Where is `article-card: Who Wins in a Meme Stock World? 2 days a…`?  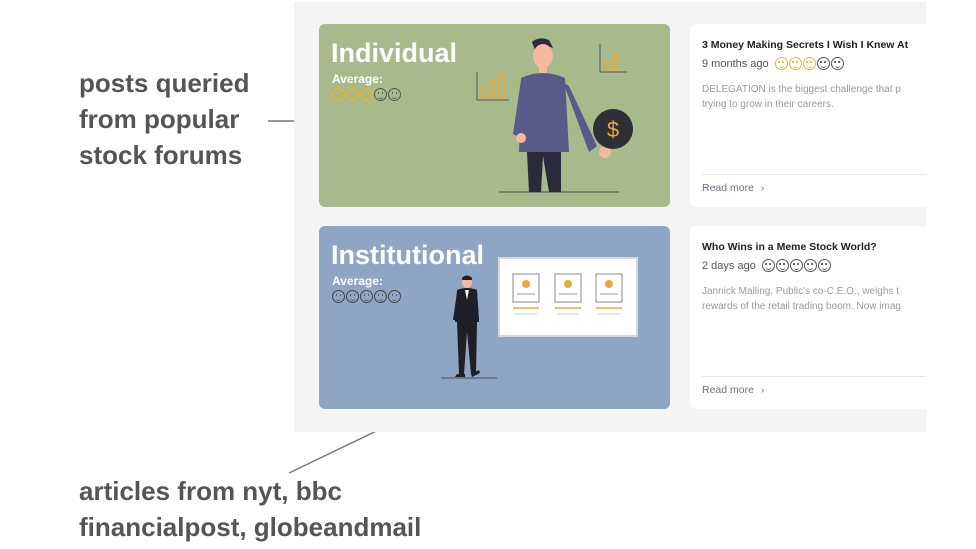
article-card: Who Wins in a Meme Stock World? 2 days a… is located at coordinates (808, 317).